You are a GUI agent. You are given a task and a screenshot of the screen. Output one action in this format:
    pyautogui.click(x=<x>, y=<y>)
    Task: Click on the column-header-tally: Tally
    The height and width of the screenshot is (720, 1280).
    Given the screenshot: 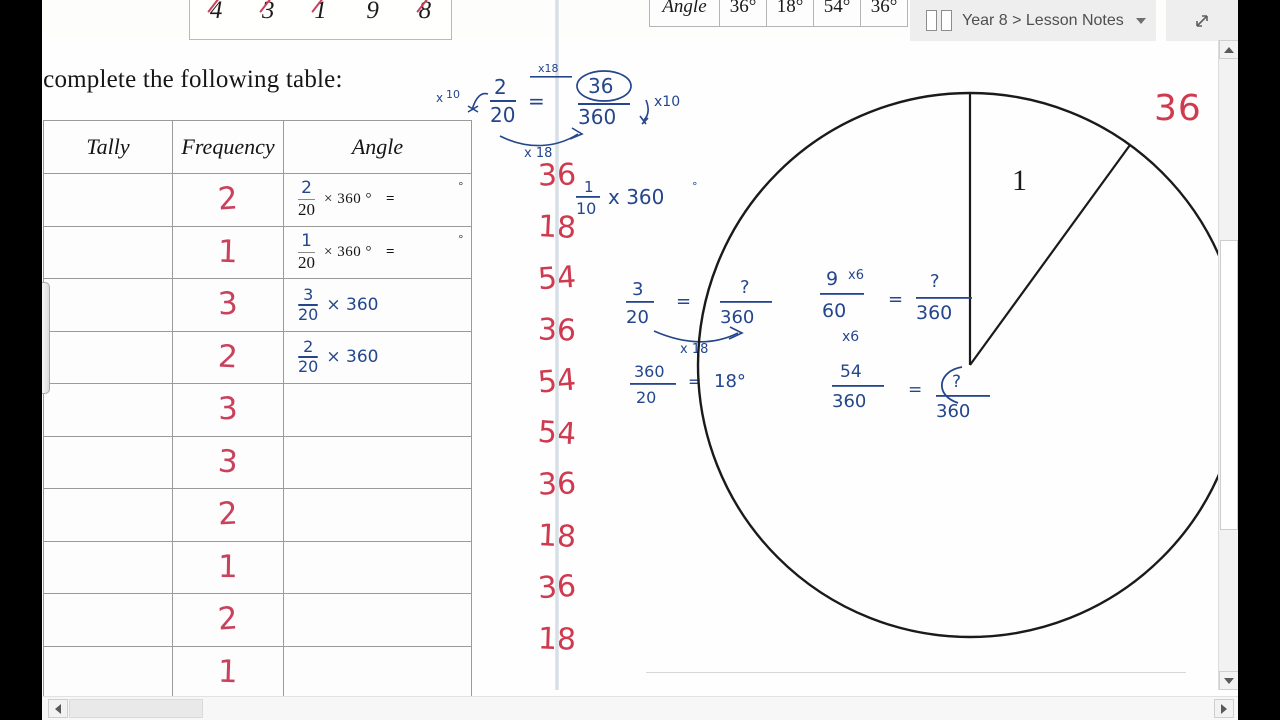 What is the action you would take?
    pyautogui.click(x=108, y=147)
    